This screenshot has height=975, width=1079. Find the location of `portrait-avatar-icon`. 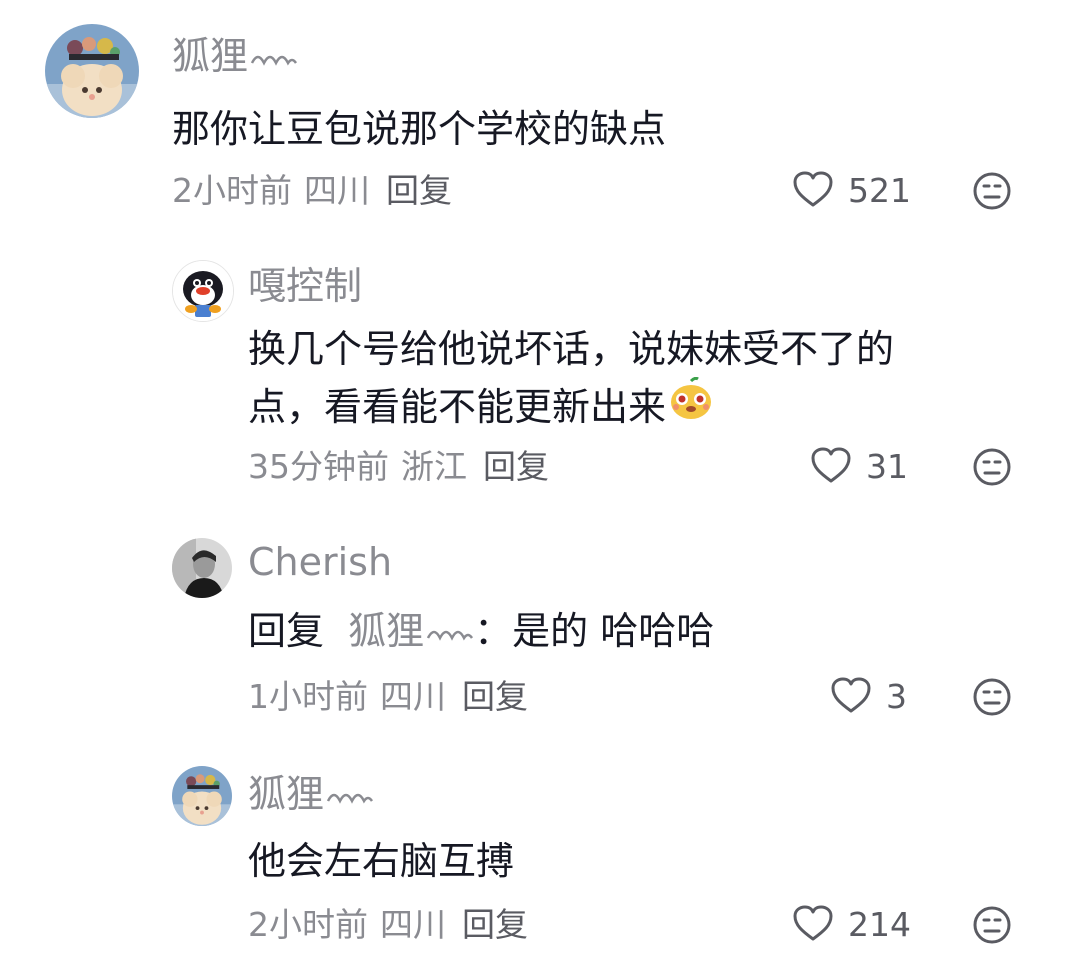

portrait-avatar-icon is located at coordinates (202, 568).